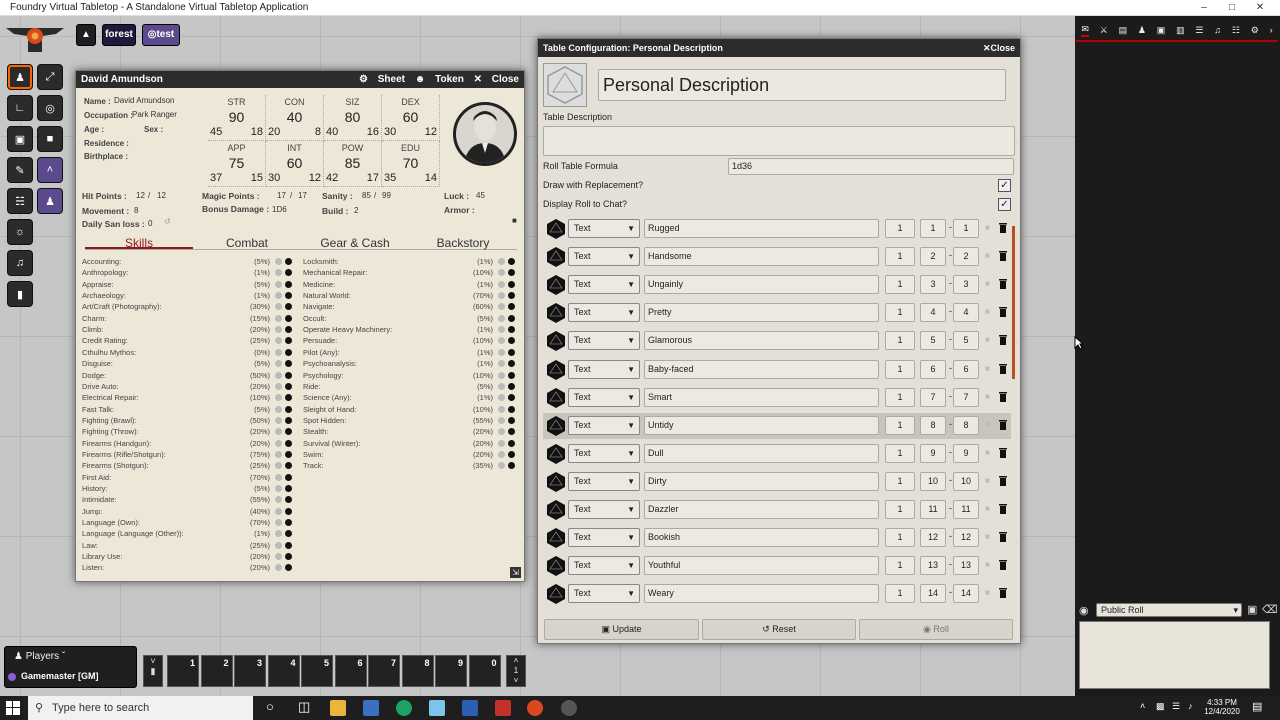  What do you see at coordinates (761, 228) in the screenshot?
I see `result-text-input: Rugged` at bounding box center [761, 228].